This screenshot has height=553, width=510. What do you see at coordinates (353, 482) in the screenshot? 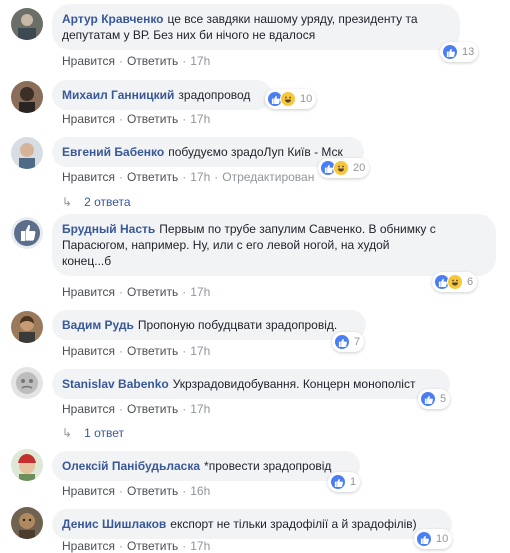
I see `reaction-count: 1` at bounding box center [353, 482].